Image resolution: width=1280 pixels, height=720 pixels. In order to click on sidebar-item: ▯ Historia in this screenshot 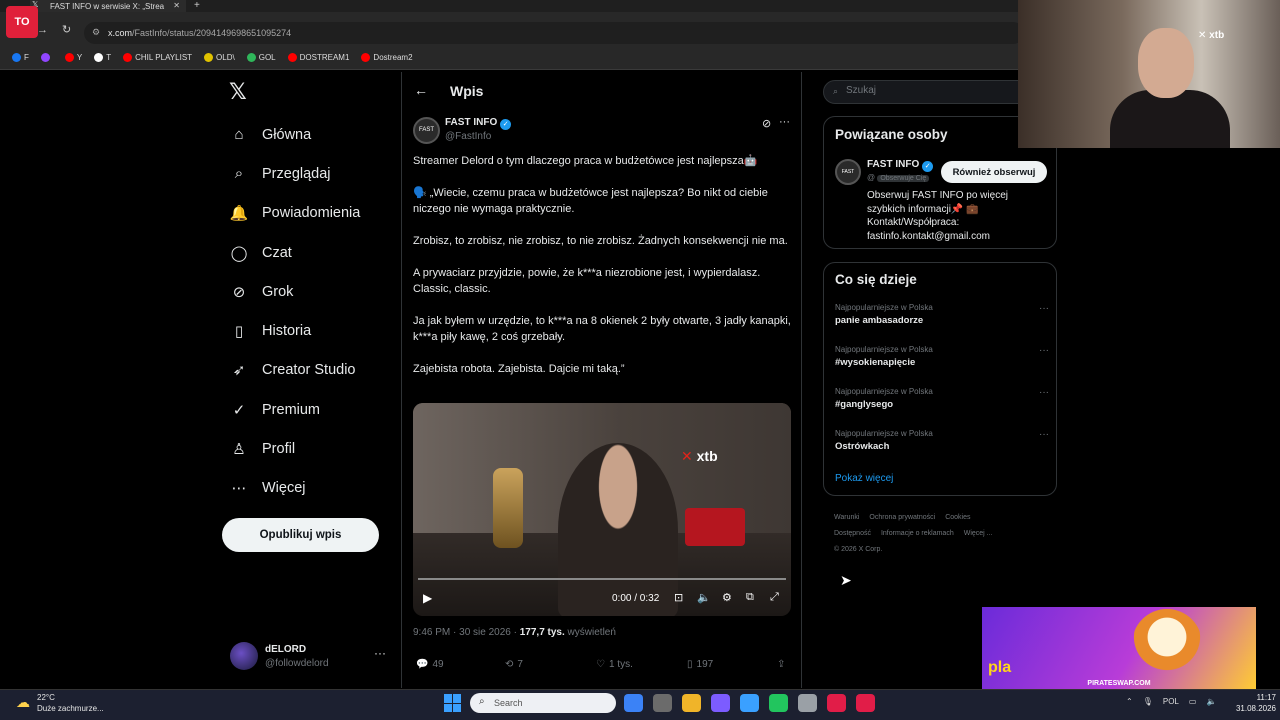, I will do `click(294, 330)`.